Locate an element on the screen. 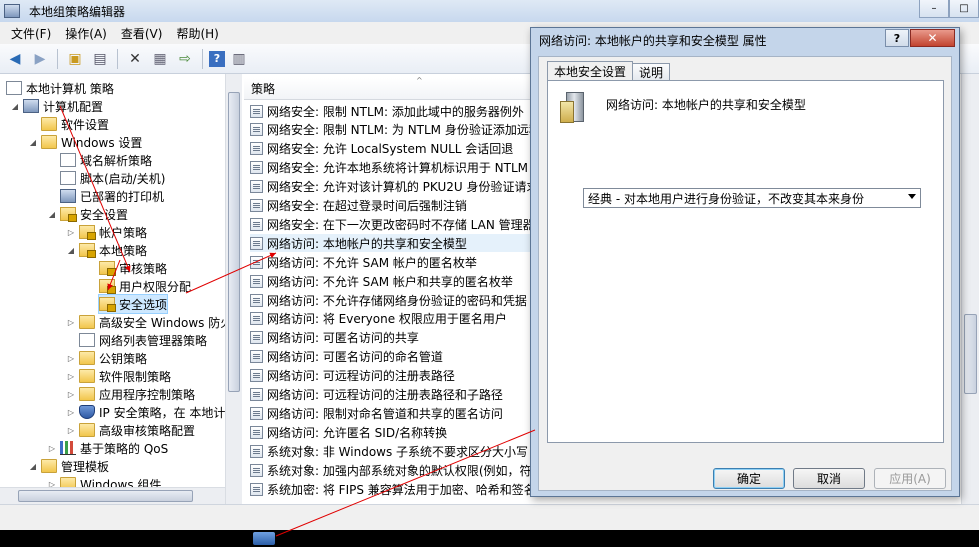 This screenshot has height=547, width=979. tab-local-security-setting: 本地安全设置 is located at coordinates (590, 71).